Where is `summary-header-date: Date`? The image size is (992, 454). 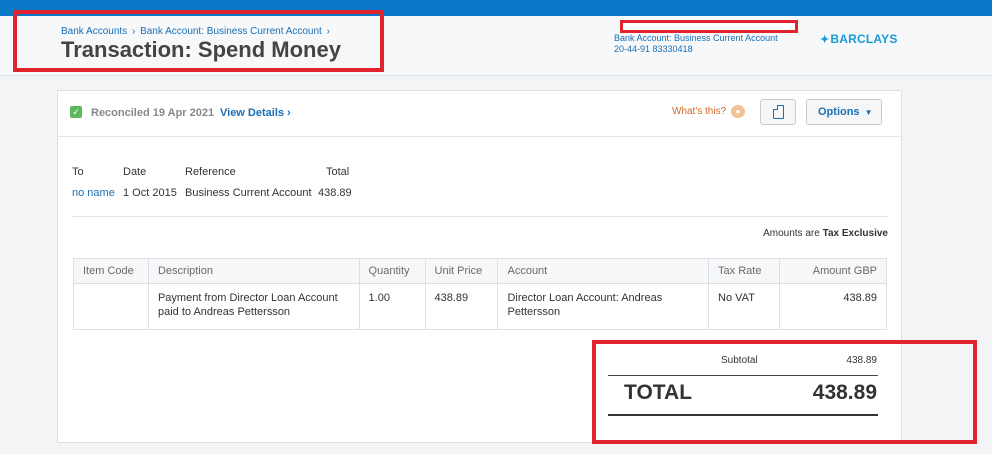
summary-header-date: Date is located at coordinates (135, 172).